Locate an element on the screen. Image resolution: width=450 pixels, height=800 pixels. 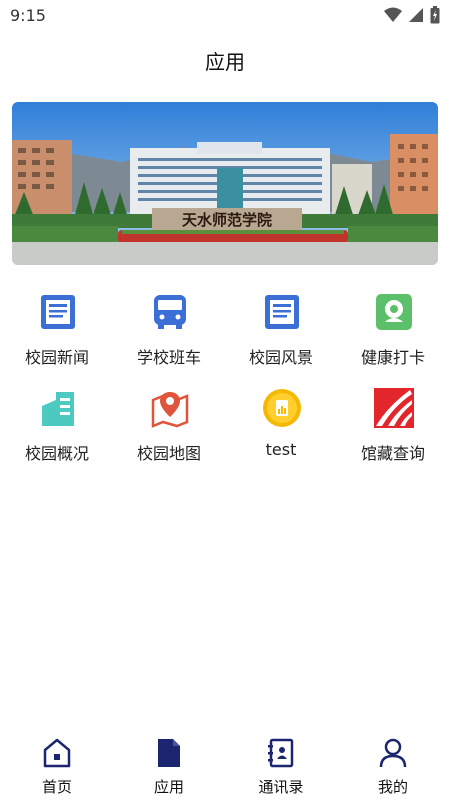
bus-icon is located at coordinates (170, 312).